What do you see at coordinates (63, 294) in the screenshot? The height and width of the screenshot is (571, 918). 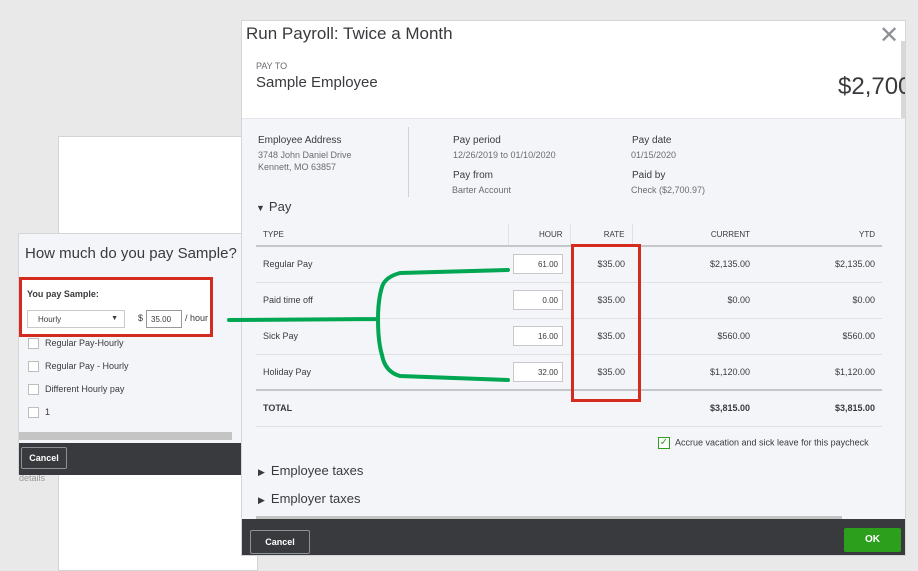 I see `pay-label: You pay Sample:` at bounding box center [63, 294].